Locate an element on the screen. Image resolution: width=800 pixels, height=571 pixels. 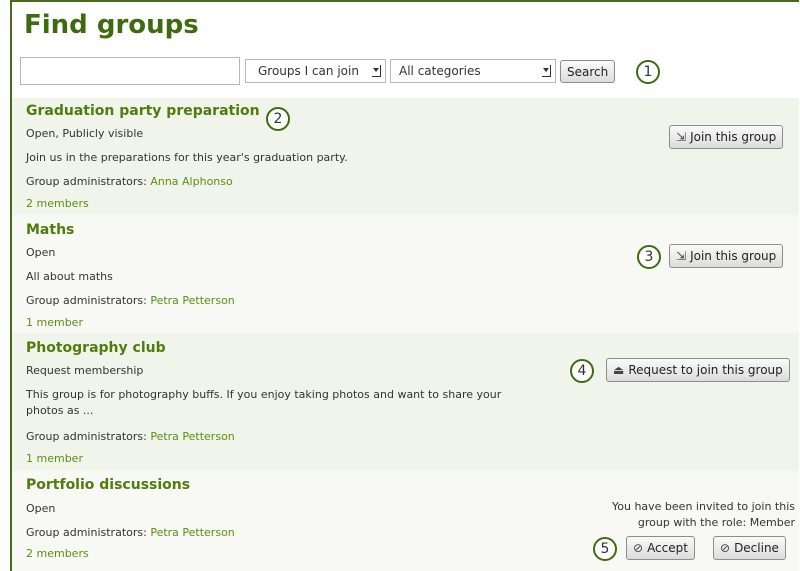
accept-button: ⊘ Accept is located at coordinates (660, 548).